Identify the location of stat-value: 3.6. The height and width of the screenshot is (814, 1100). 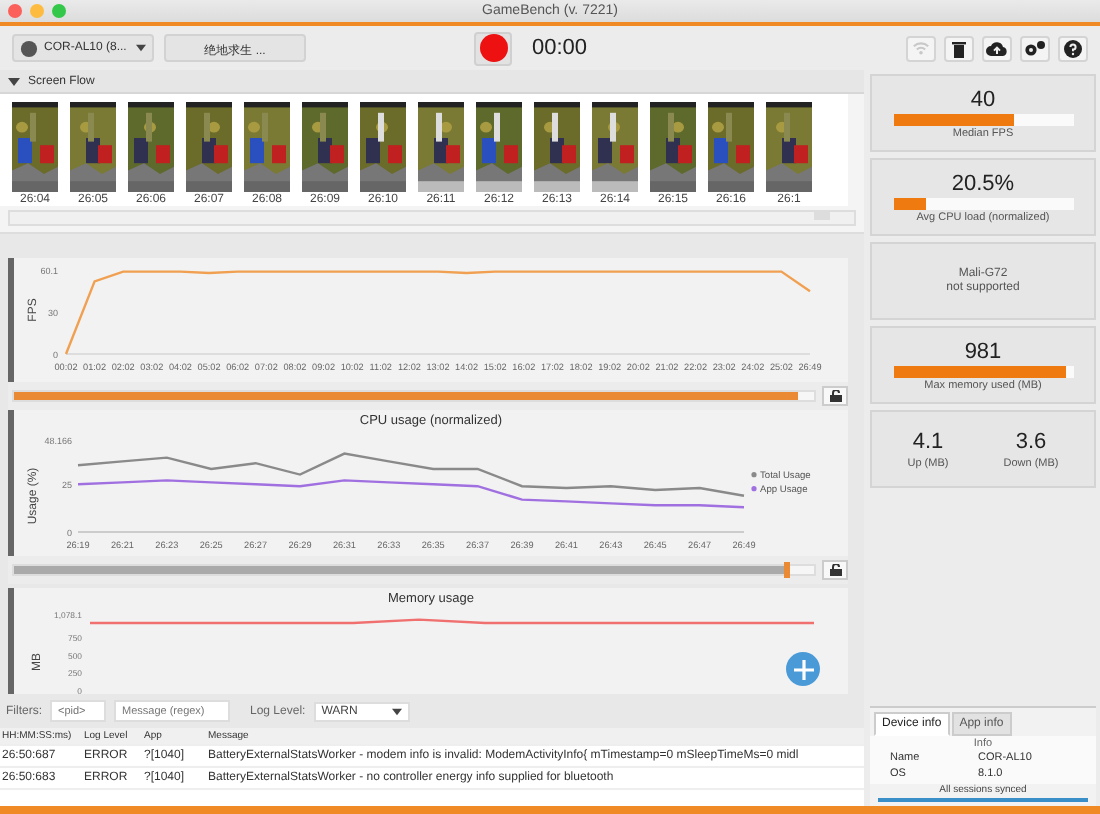
(1031, 441).